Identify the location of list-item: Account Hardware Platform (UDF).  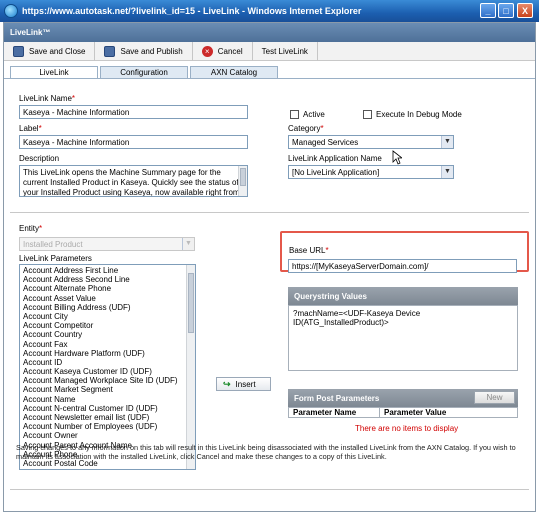
(107, 353).